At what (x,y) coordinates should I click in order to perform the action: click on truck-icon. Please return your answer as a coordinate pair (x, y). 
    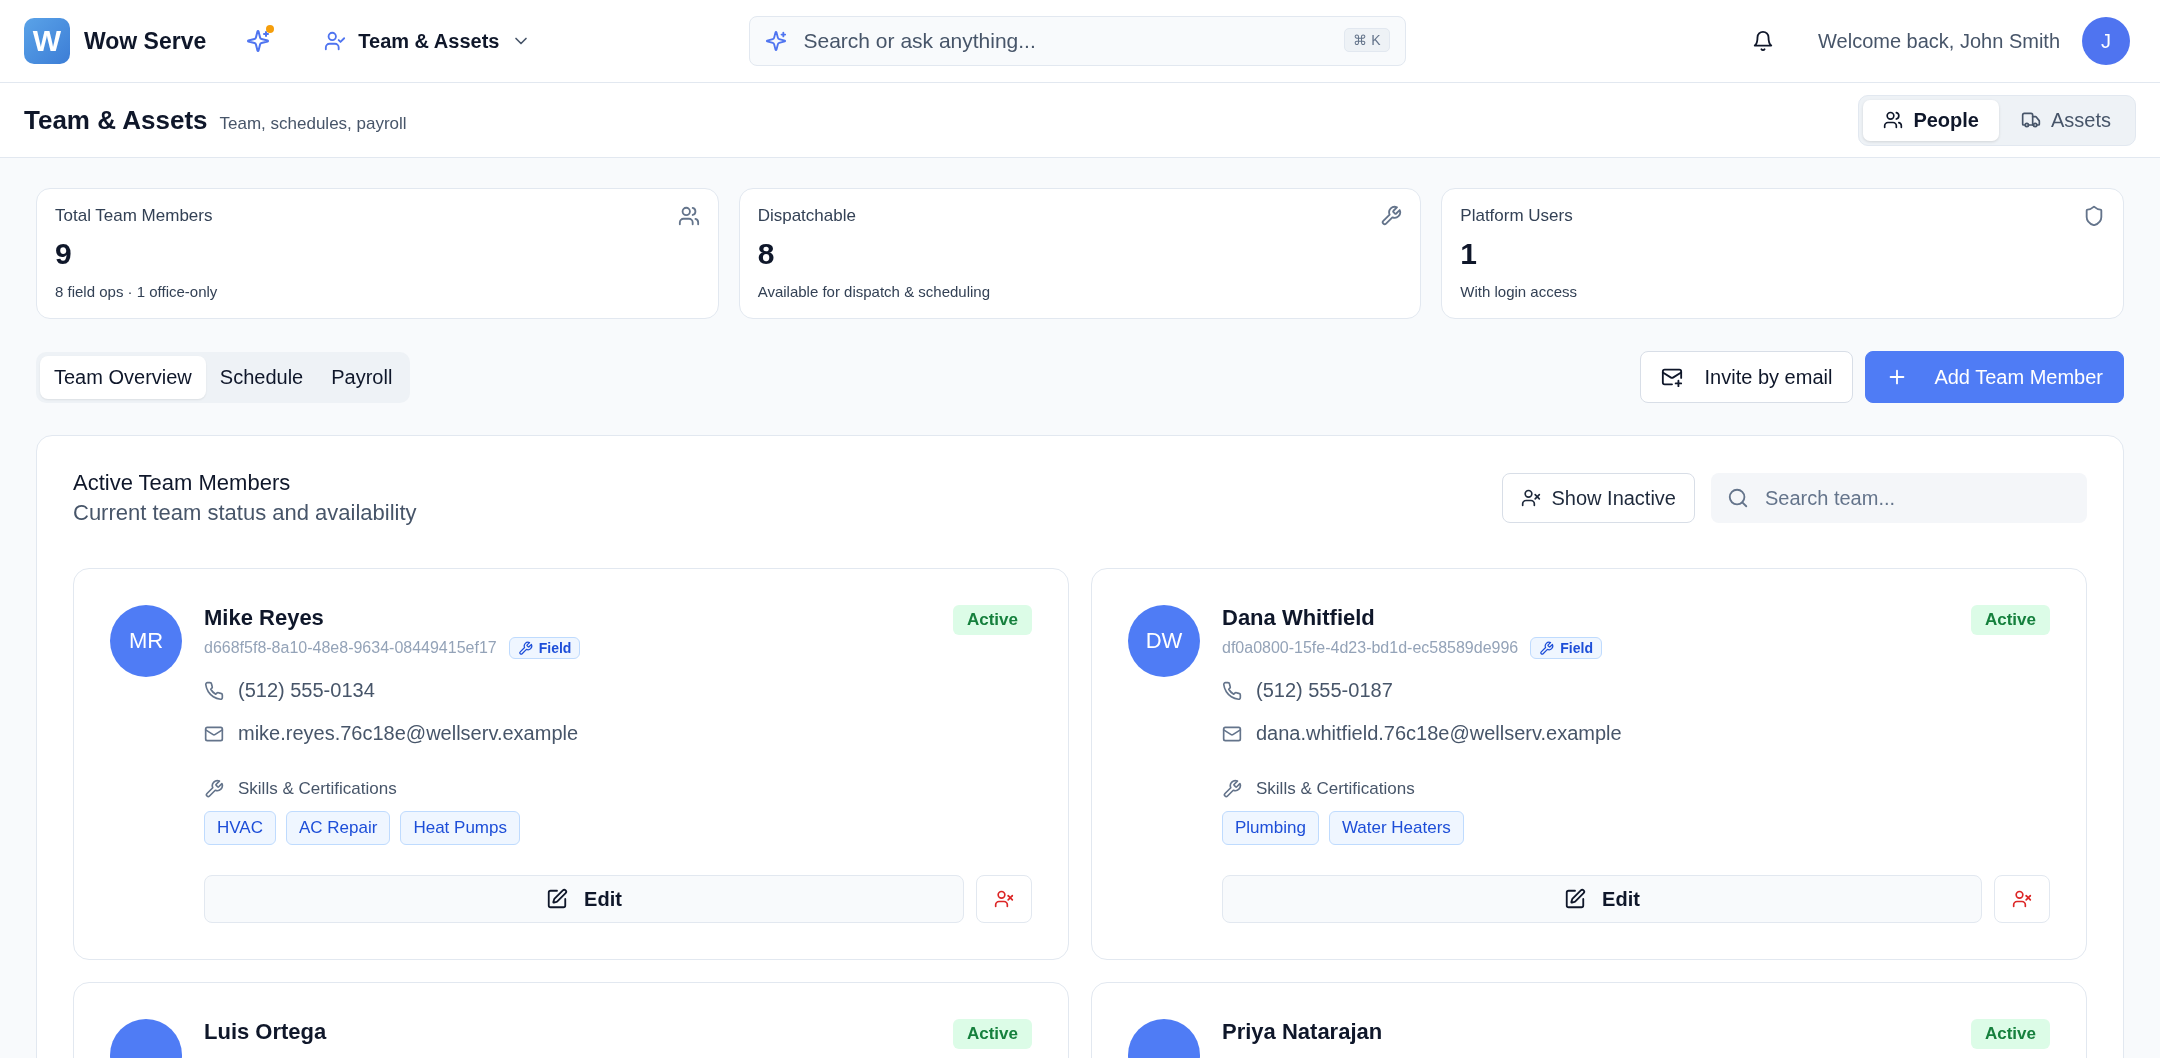
    Looking at the image, I should click on (2030, 120).